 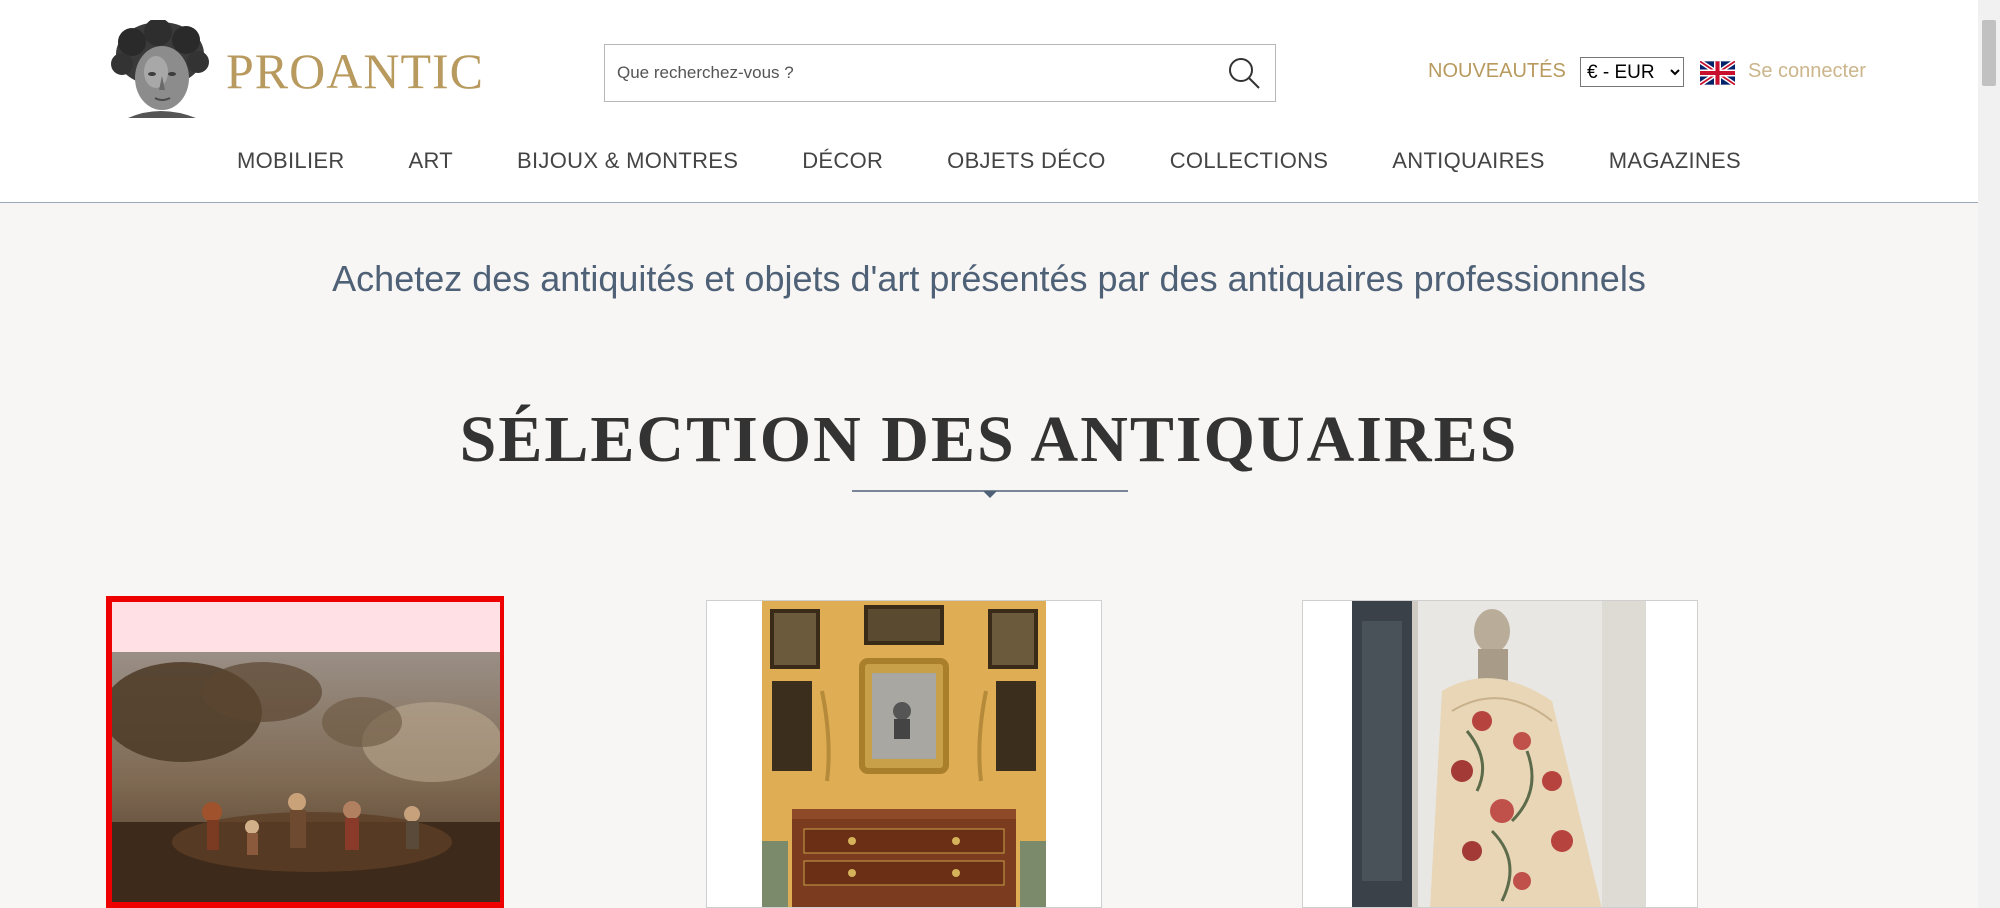 What do you see at coordinates (1989, 53) in the screenshot?
I see `scrollbar-thumb` at bounding box center [1989, 53].